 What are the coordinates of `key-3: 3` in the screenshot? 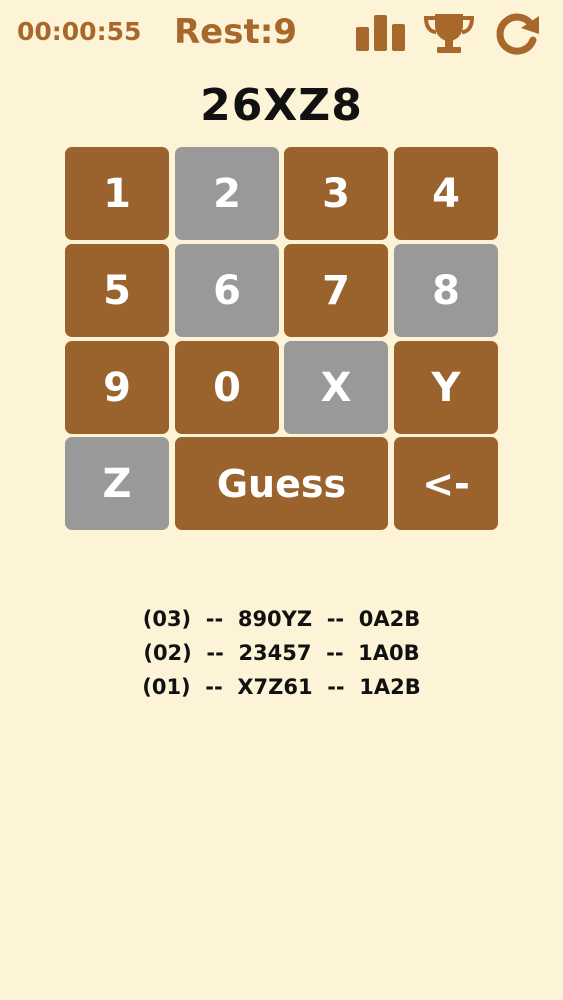 It's located at (336, 193).